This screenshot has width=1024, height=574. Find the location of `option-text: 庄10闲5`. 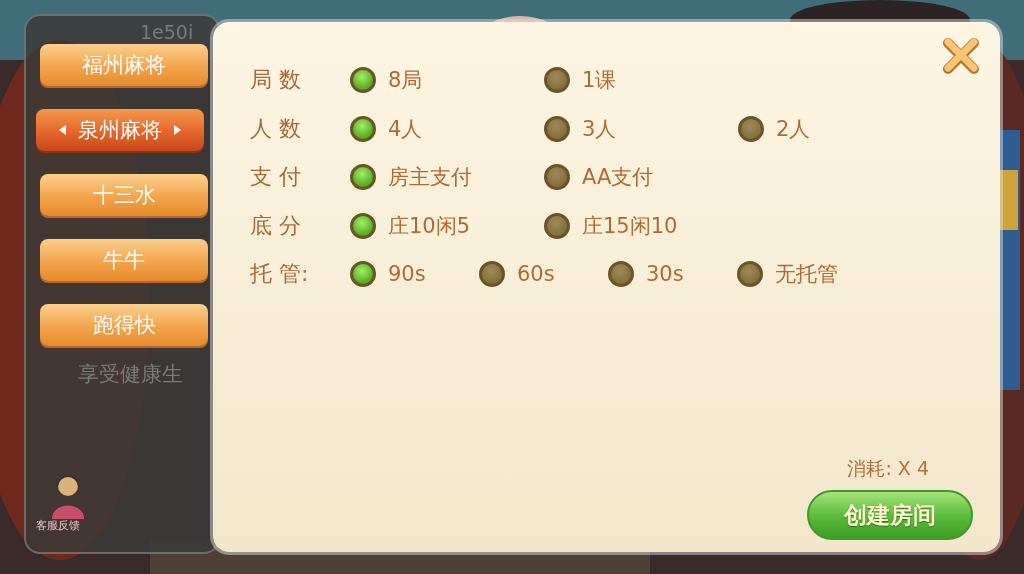

option-text: 庄10闲5 is located at coordinates (429, 225).